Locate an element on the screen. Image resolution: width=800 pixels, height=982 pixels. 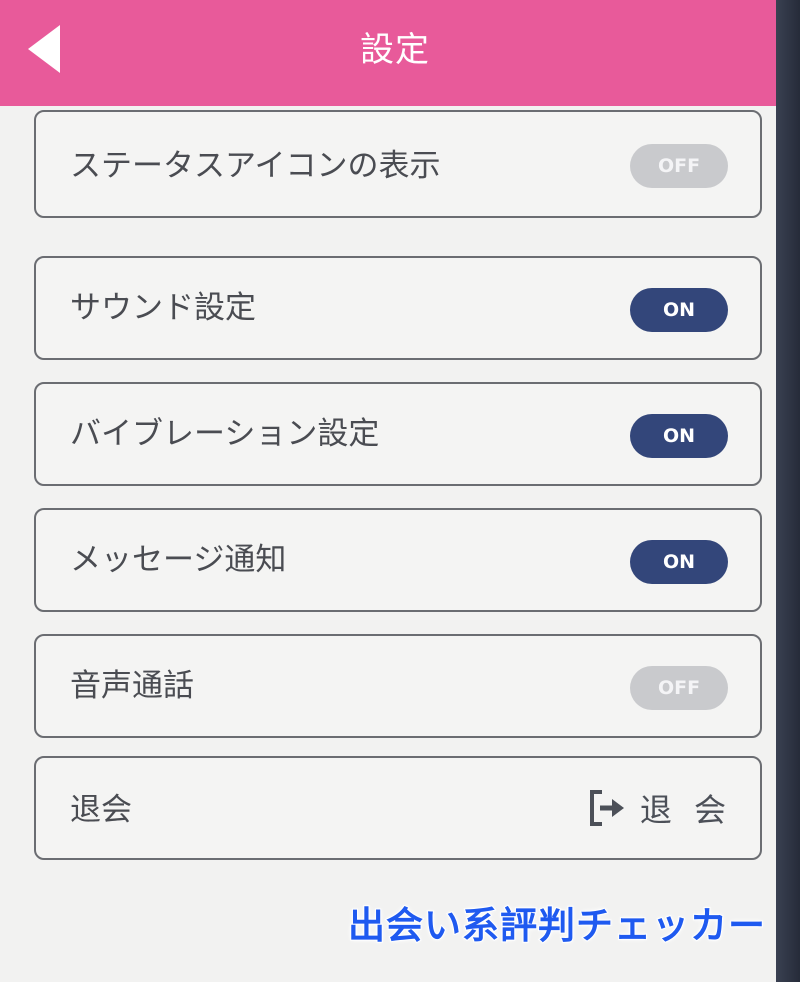
app-header: 設定 is located at coordinates (388, 53).